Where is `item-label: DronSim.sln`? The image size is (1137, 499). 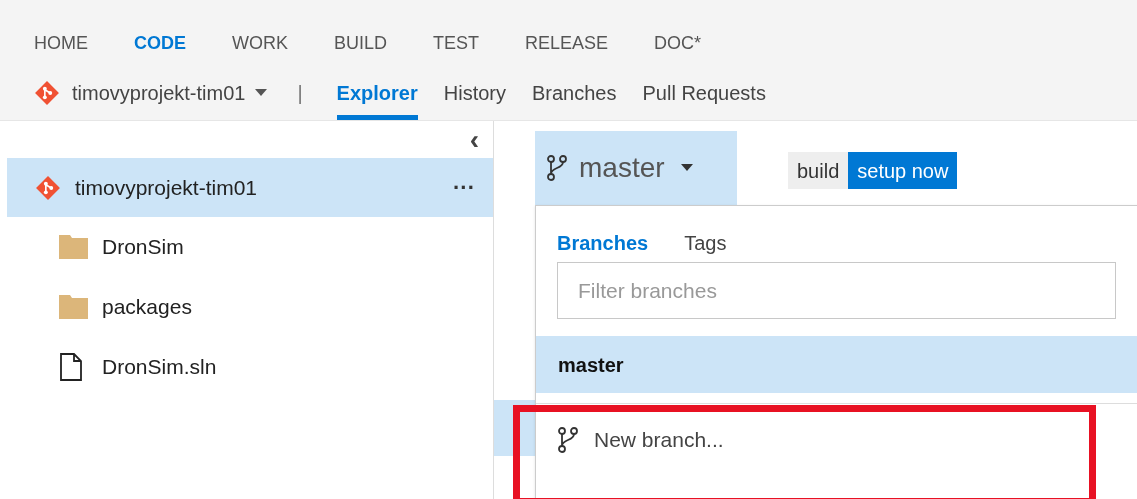 item-label: DronSim.sln is located at coordinates (159, 367).